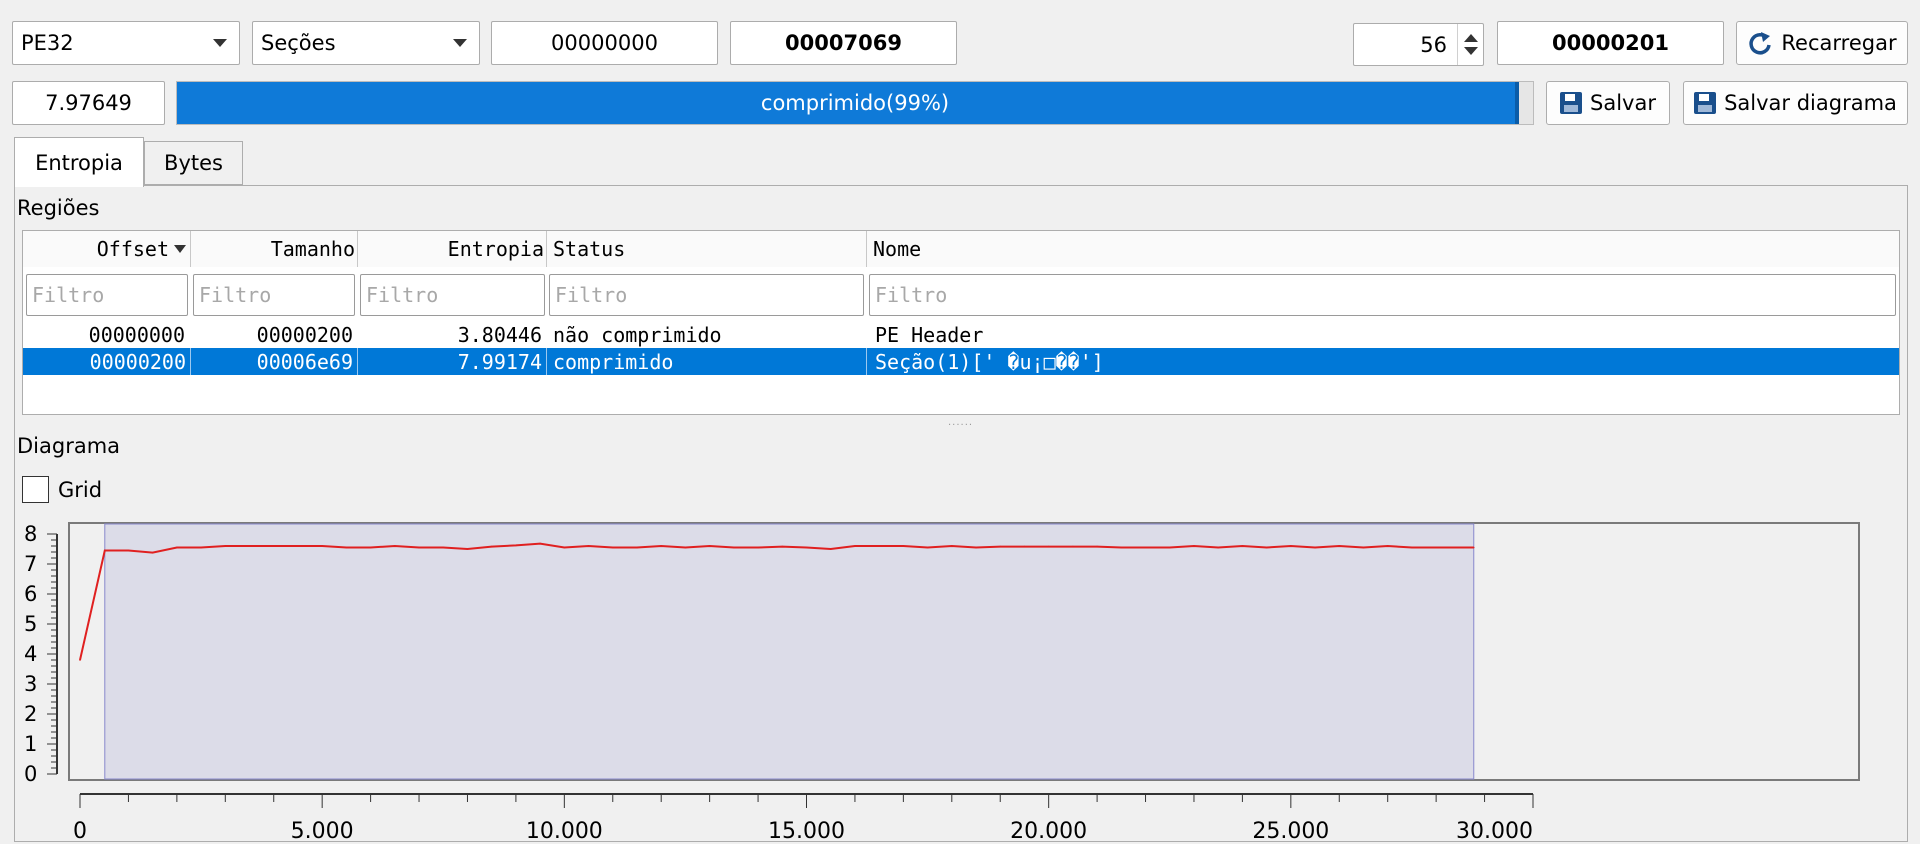 Image resolution: width=1920 pixels, height=844 pixels. What do you see at coordinates (1470, 44) in the screenshot?
I see `spin-buttons` at bounding box center [1470, 44].